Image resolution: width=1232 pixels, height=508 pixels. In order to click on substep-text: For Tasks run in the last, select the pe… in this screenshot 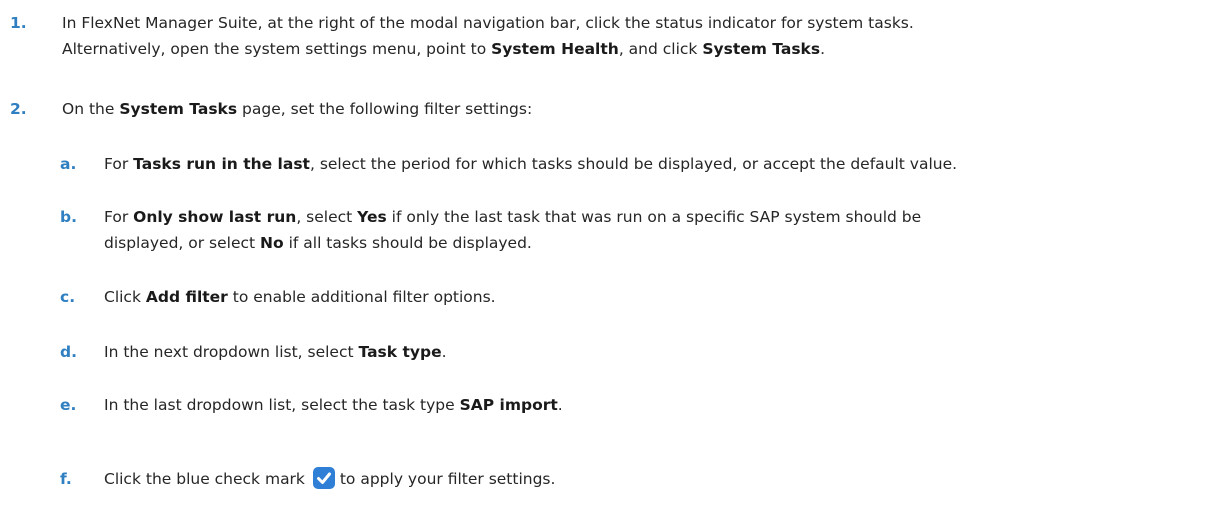, I will do `click(658, 164)`.